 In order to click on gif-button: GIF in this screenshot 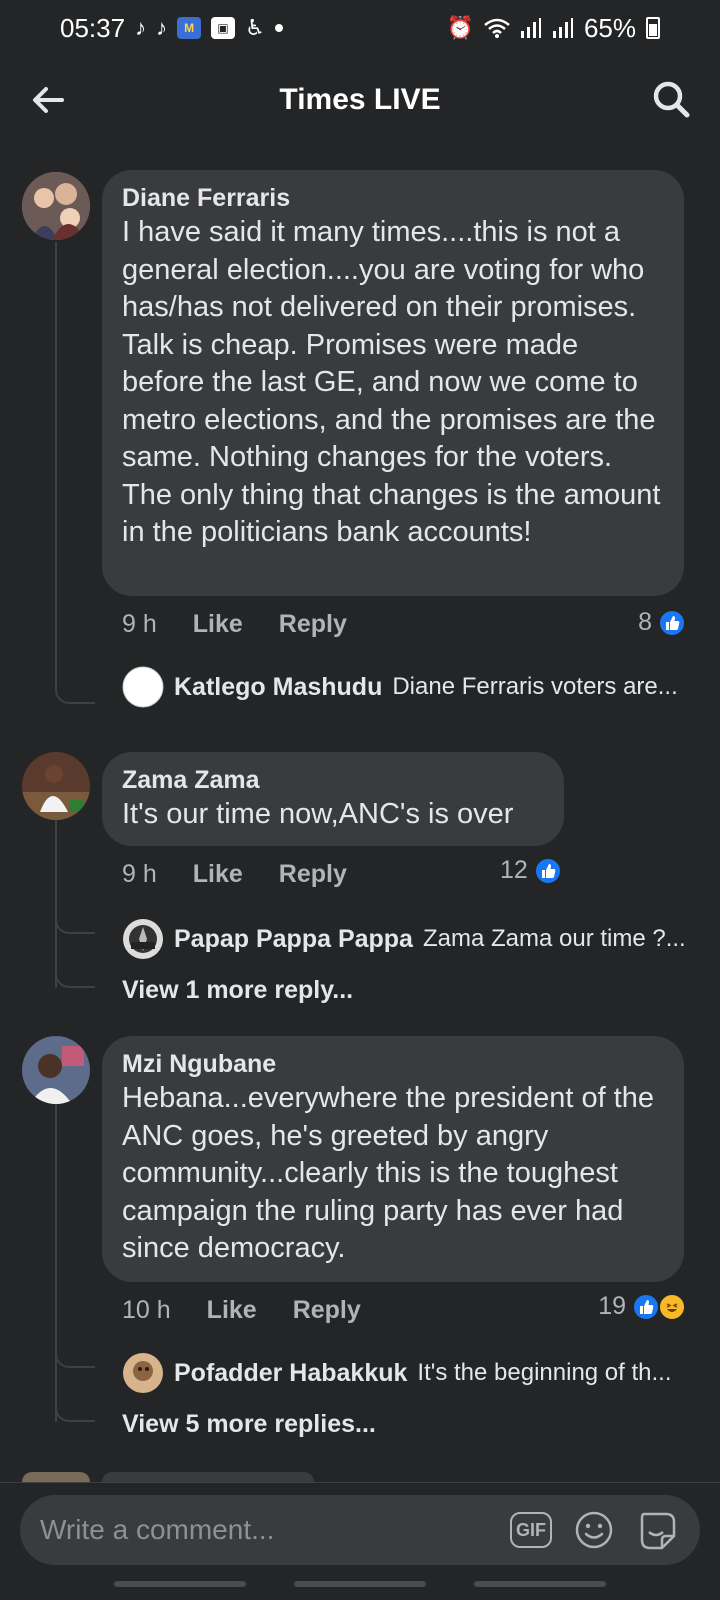, I will do `click(531, 1530)`.